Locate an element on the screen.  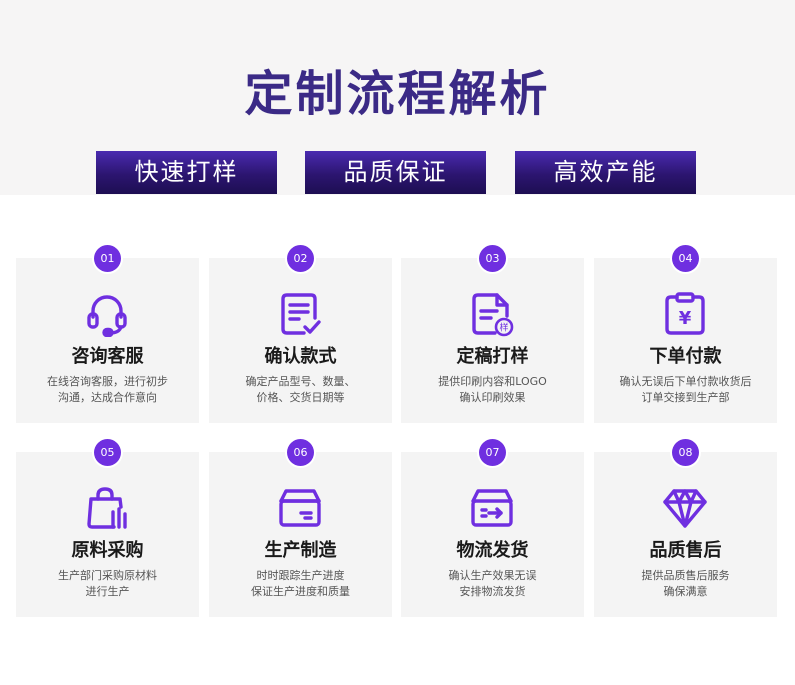
step-description: 确认生产效果无误 安排物流发货 is located at coordinates (492, 583).